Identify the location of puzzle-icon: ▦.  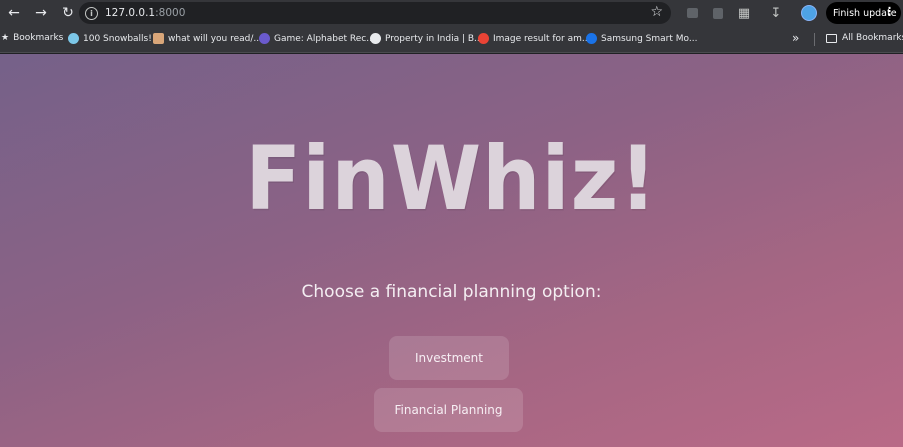
(744, 13).